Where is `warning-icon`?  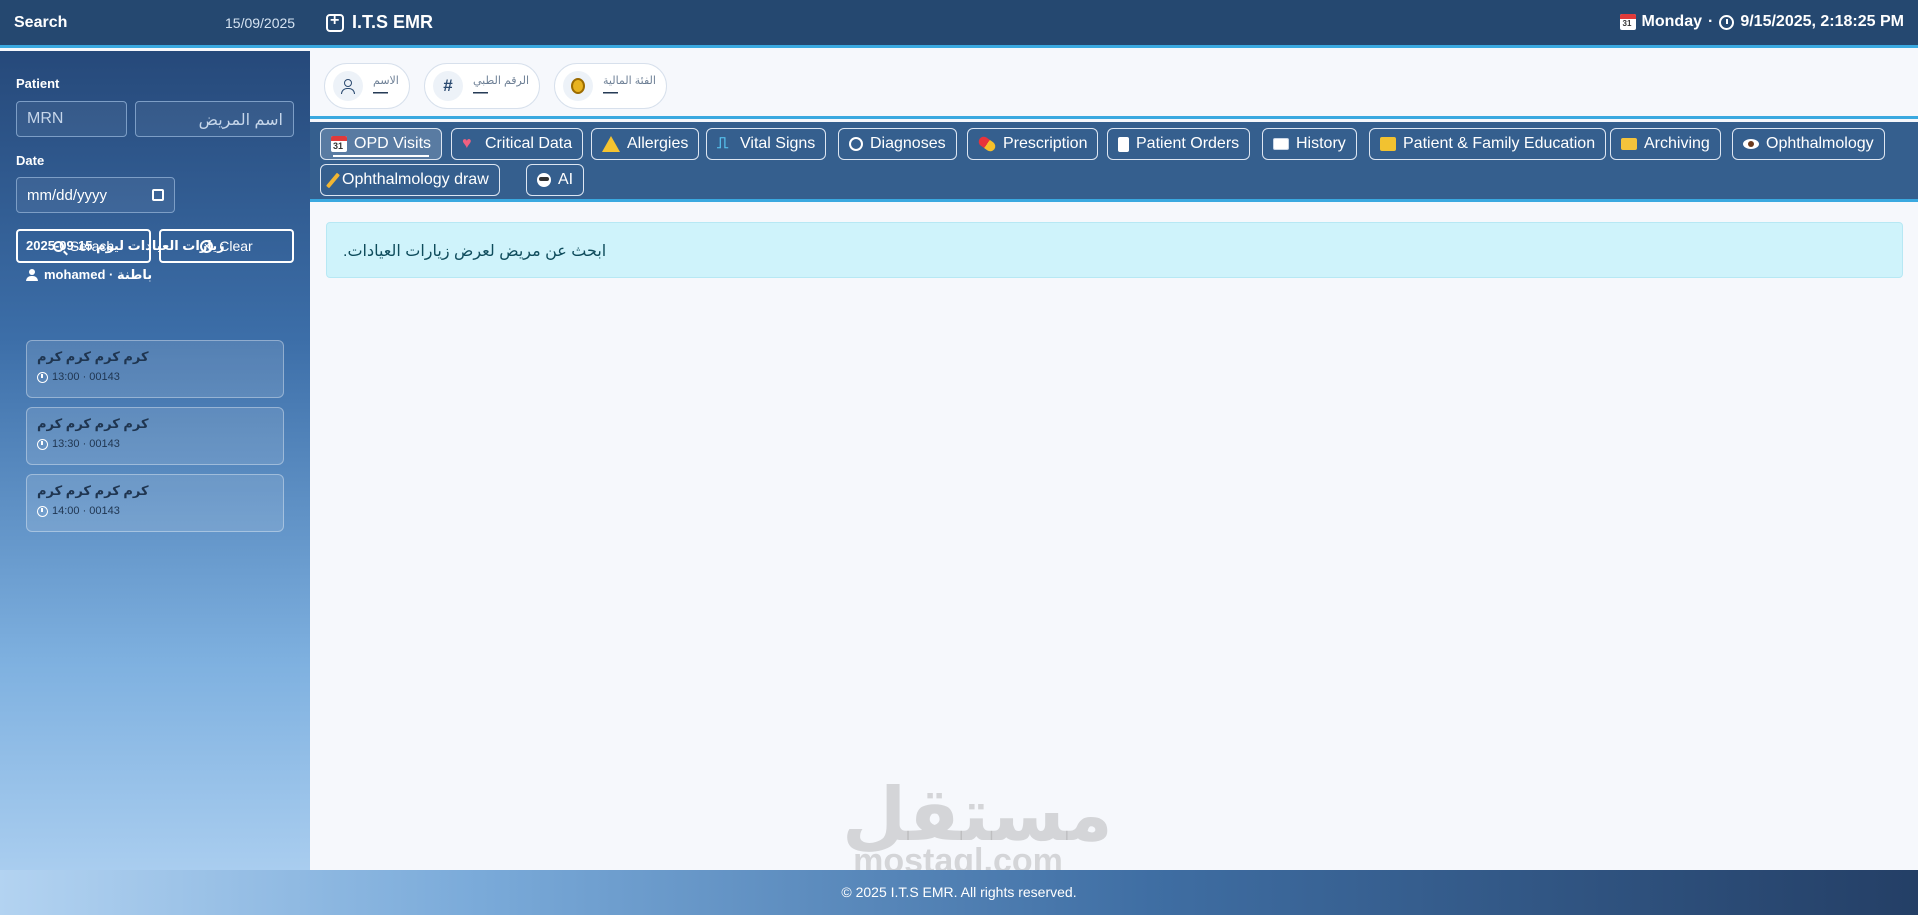 warning-icon is located at coordinates (611, 144).